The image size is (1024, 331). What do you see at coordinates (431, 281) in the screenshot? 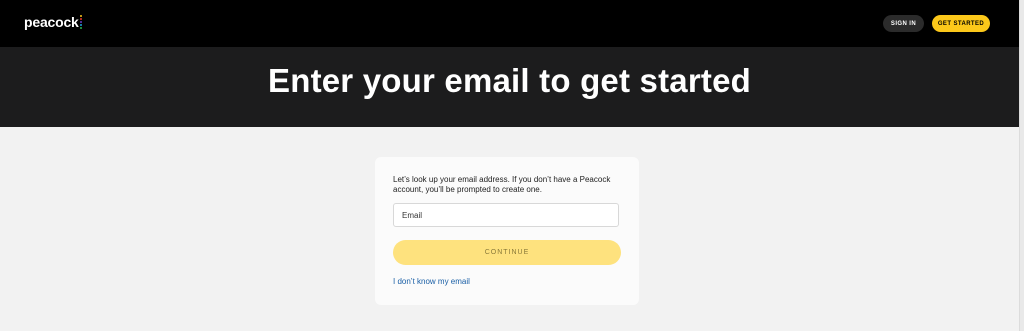
I see `forgot-email-link: I don’t know my email` at bounding box center [431, 281].